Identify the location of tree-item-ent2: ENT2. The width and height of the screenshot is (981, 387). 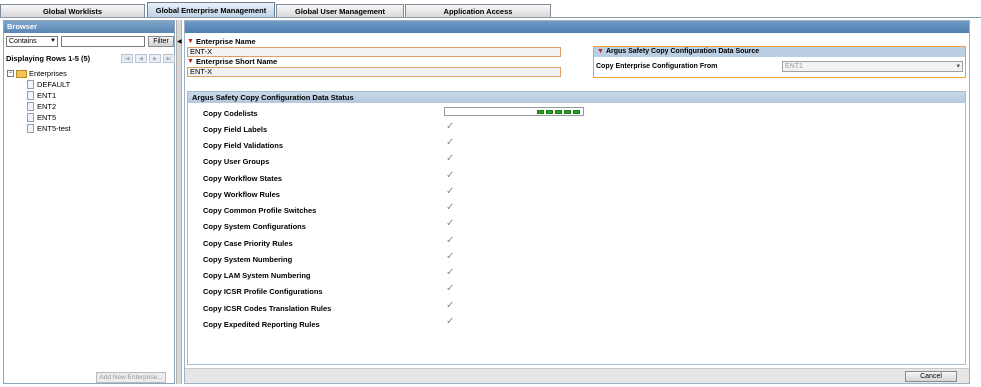
(41, 106).